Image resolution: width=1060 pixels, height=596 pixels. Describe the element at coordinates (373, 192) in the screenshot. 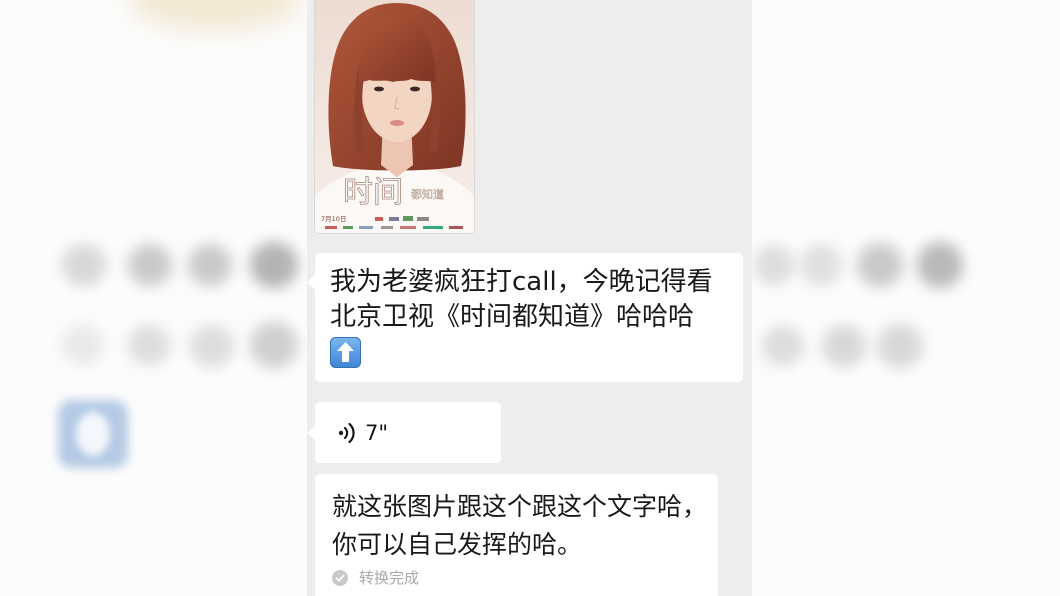

I see `poster-title: 时间` at that location.